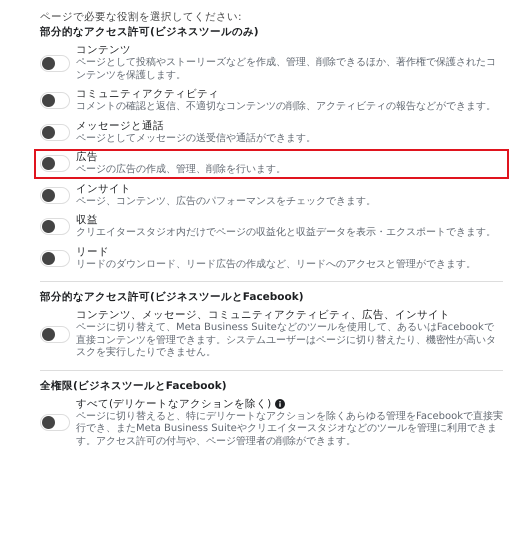 The width and height of the screenshot is (513, 546). Describe the element at coordinates (263, 315) in the screenshot. I see `role-name: コンテンツ、メッセージ、コミュニティアクティビティ、広告、インサイト` at that location.